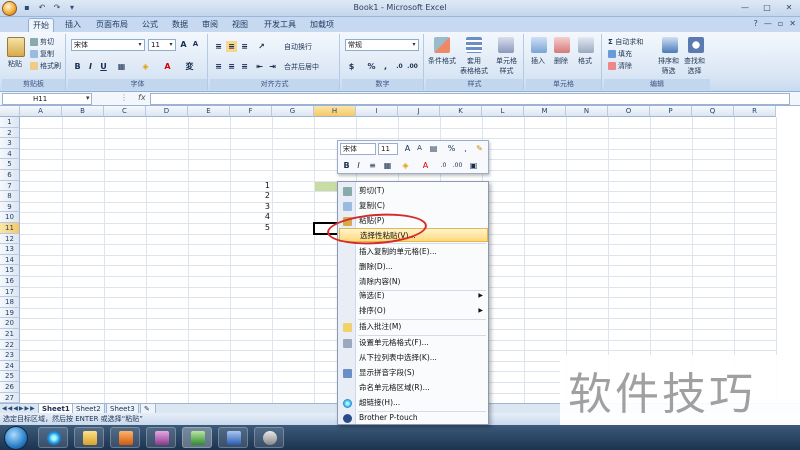 The height and width of the screenshot is (450, 800). Describe the element at coordinates (451, 148) in the screenshot. I see `mini-percent-icon: %` at that location.